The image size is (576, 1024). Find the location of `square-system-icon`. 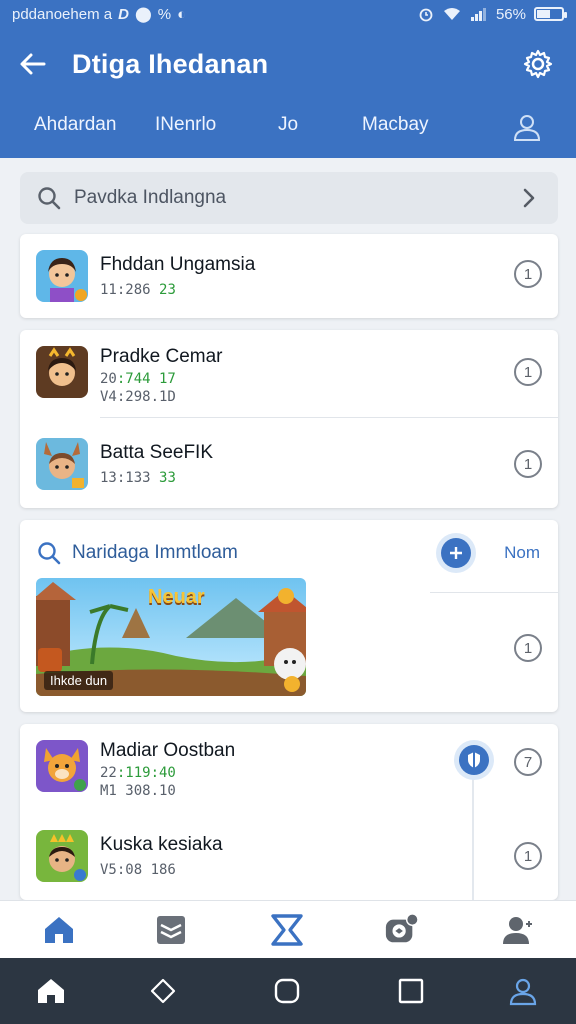

square-system-icon is located at coordinates (411, 991).